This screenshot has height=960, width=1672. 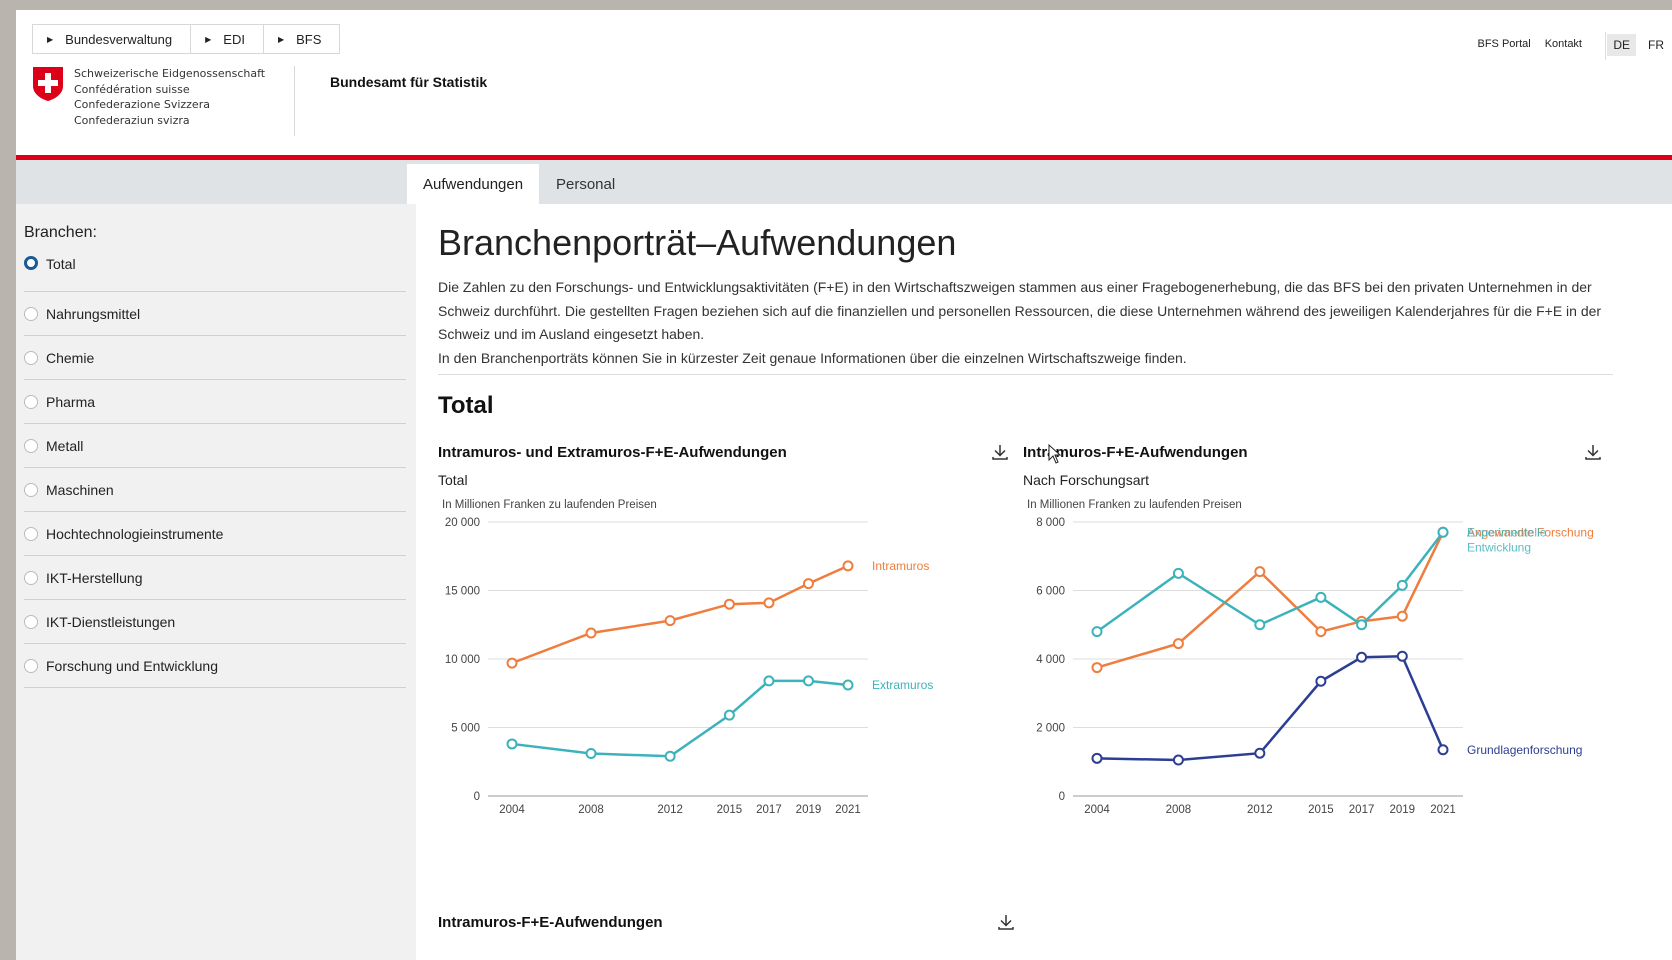 What do you see at coordinates (1050, 592) in the screenshot?
I see `y-tick-label: 6 000` at bounding box center [1050, 592].